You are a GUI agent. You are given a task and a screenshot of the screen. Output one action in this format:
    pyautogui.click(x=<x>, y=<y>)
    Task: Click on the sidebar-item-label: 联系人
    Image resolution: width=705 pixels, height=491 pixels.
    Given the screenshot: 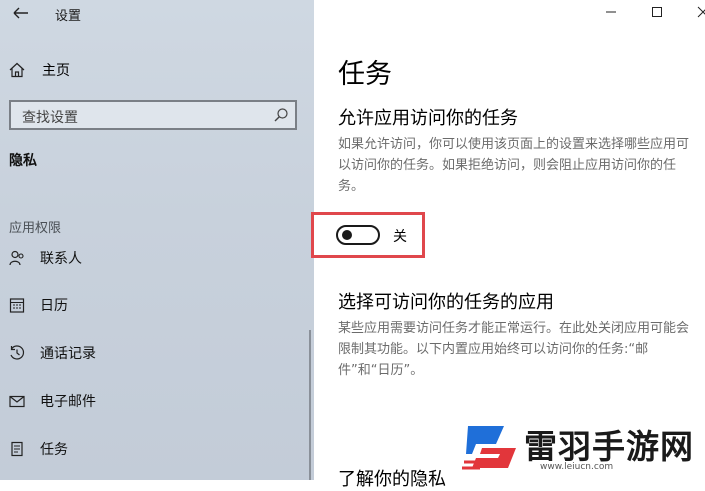 What is the action you would take?
    pyautogui.click(x=61, y=259)
    